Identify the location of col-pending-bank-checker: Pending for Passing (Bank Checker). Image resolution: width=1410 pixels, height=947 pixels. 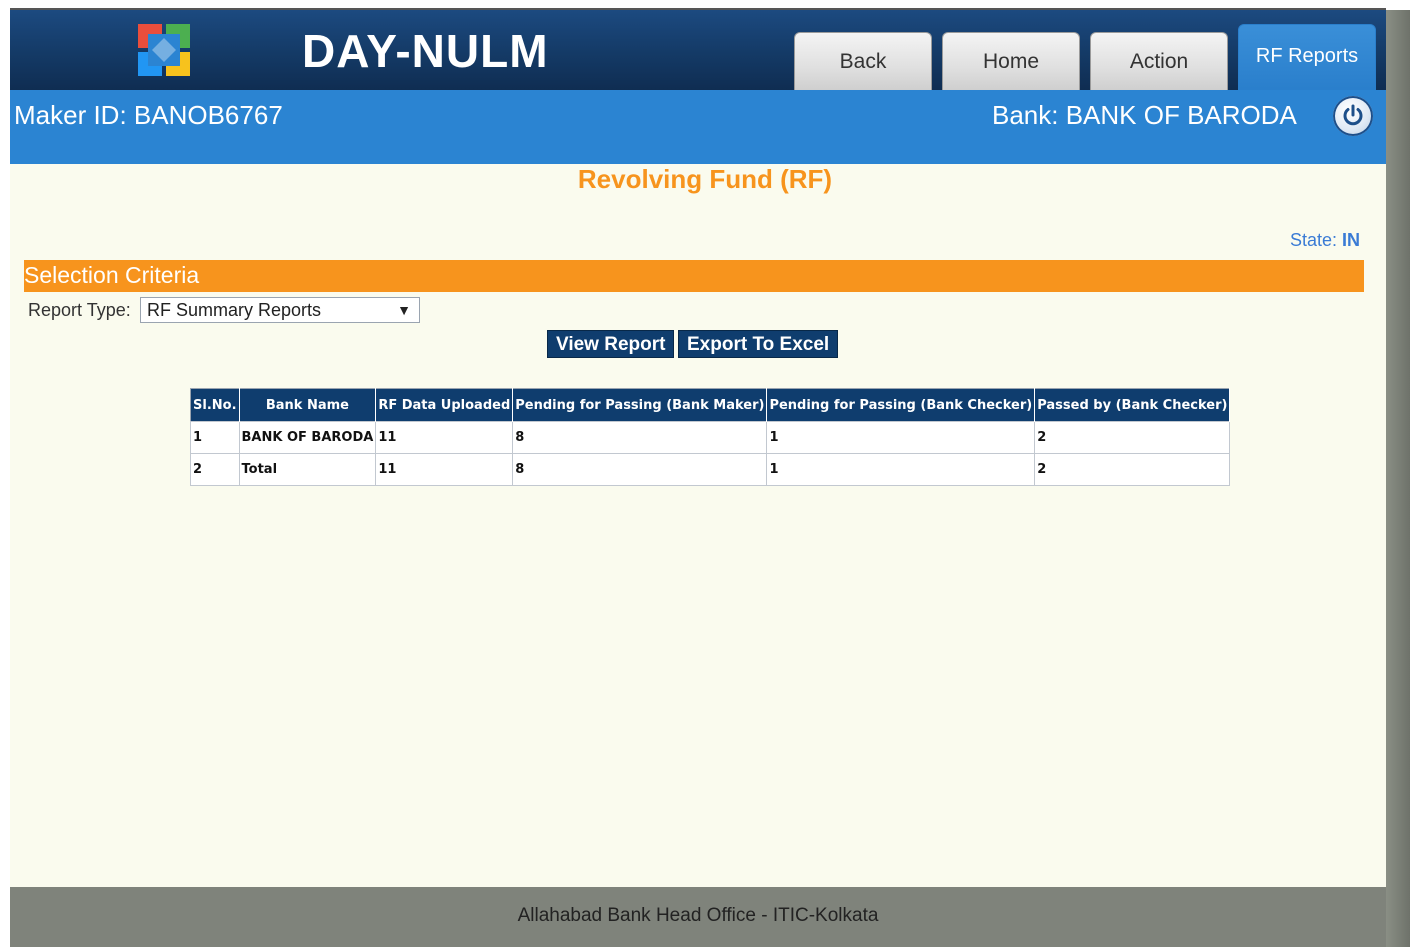
(901, 405).